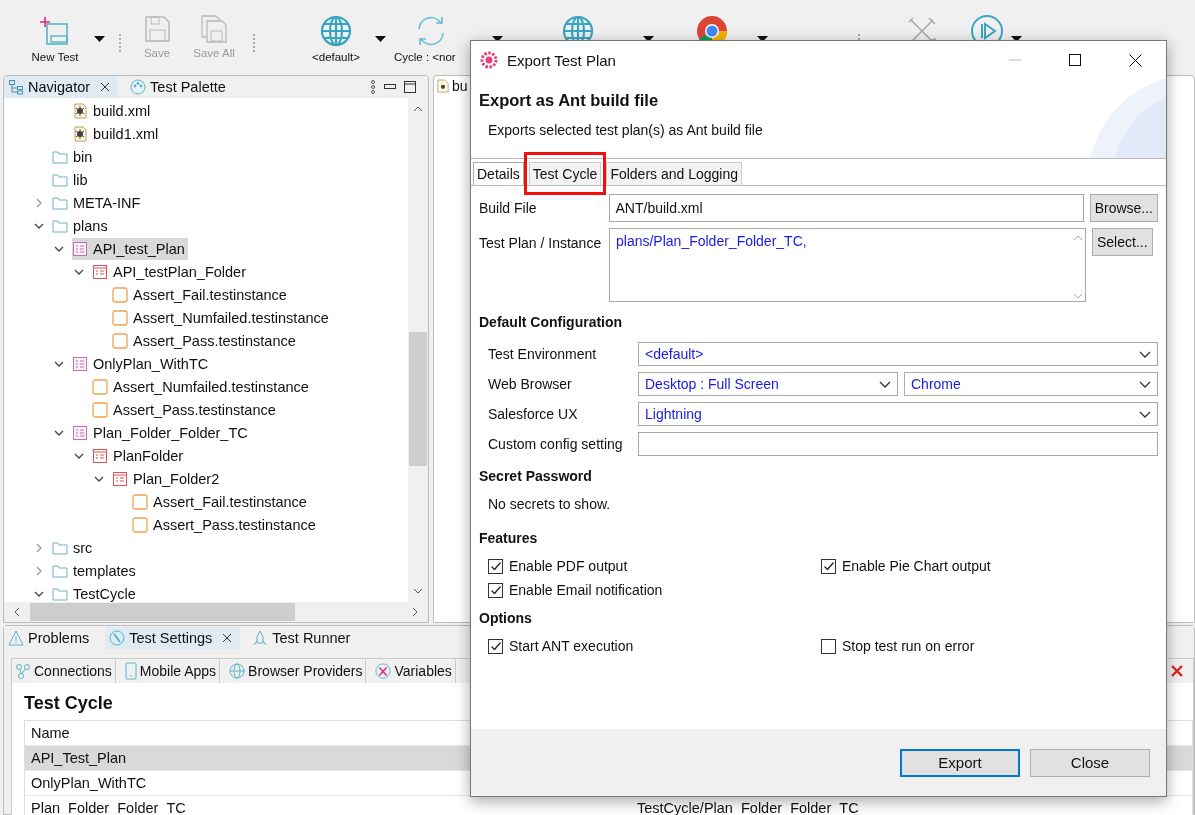 This screenshot has height=815, width=1195. What do you see at coordinates (530, 384) in the screenshot?
I see `field-label: Web Browser` at bounding box center [530, 384].